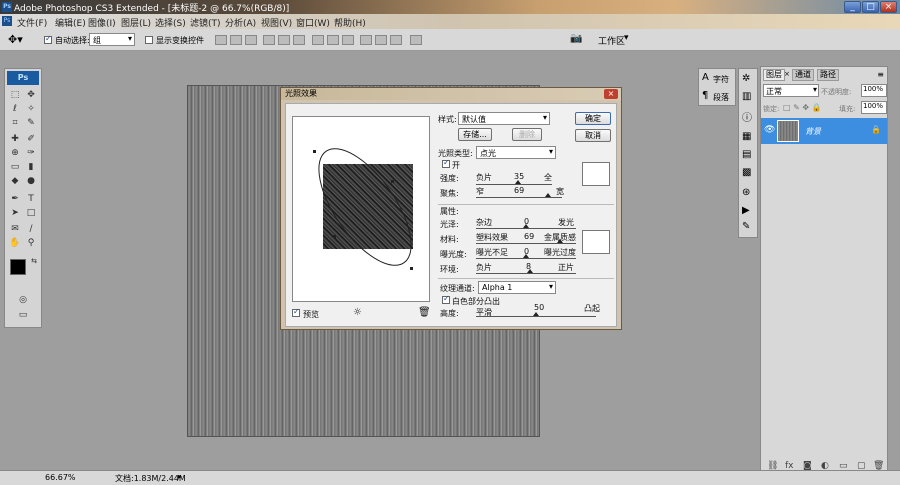 The image size is (900, 485). I want to click on material-thumb, so click(560, 241).